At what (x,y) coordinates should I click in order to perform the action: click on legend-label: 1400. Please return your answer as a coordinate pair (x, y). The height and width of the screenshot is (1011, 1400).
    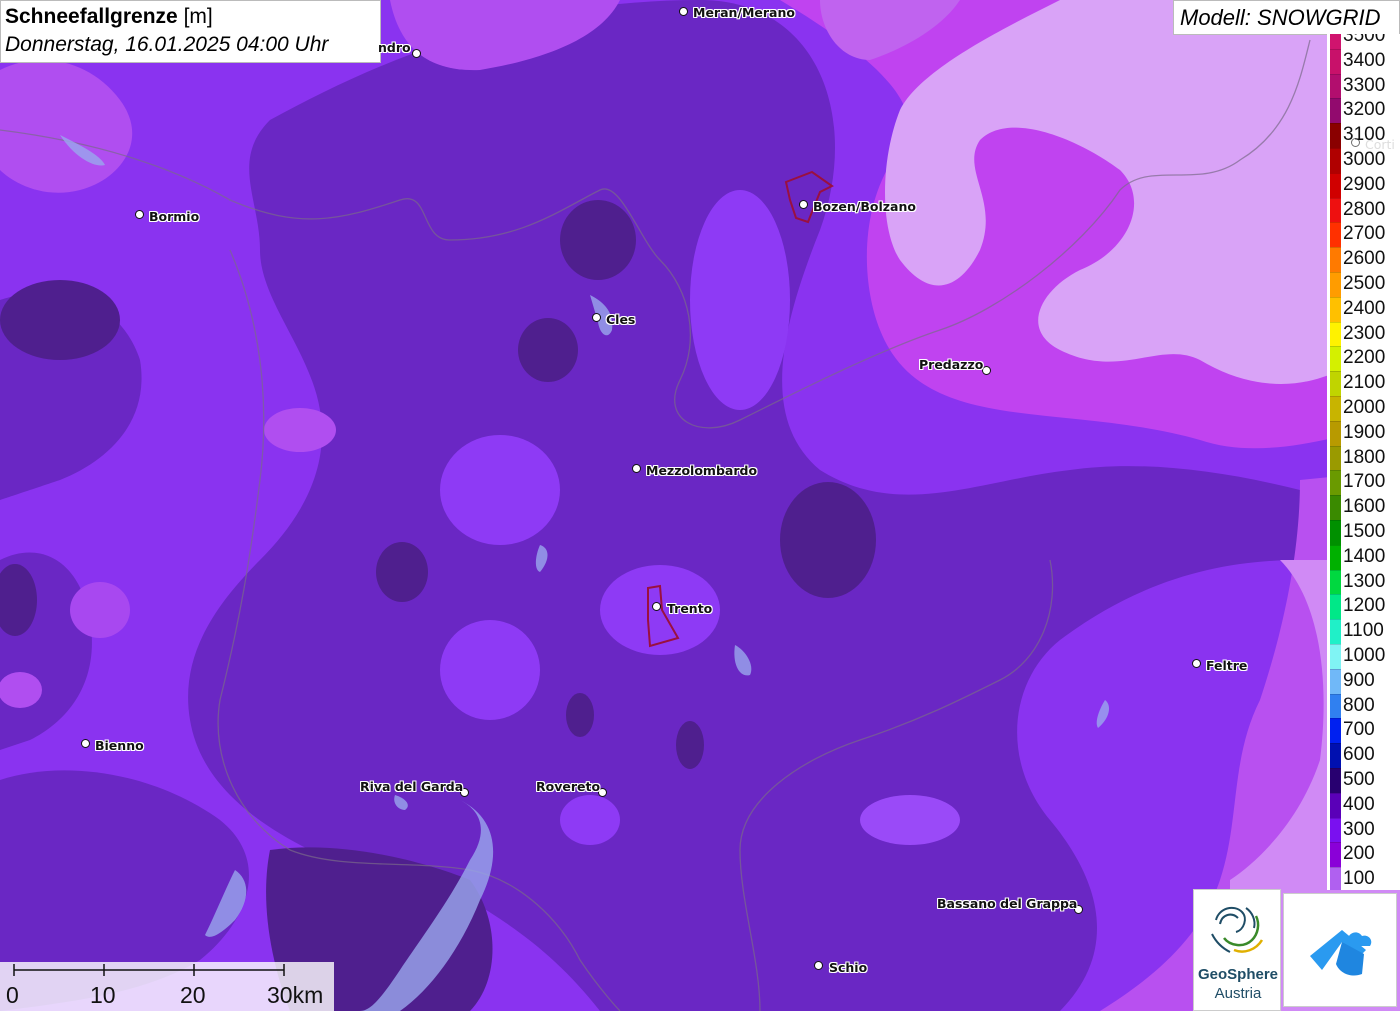
    Looking at the image, I should click on (1364, 556).